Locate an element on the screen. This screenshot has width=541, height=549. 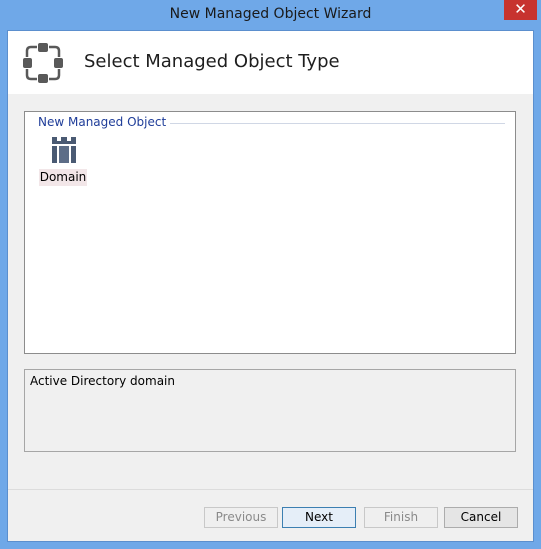
list-item-domain: Domain is located at coordinates (63, 161).